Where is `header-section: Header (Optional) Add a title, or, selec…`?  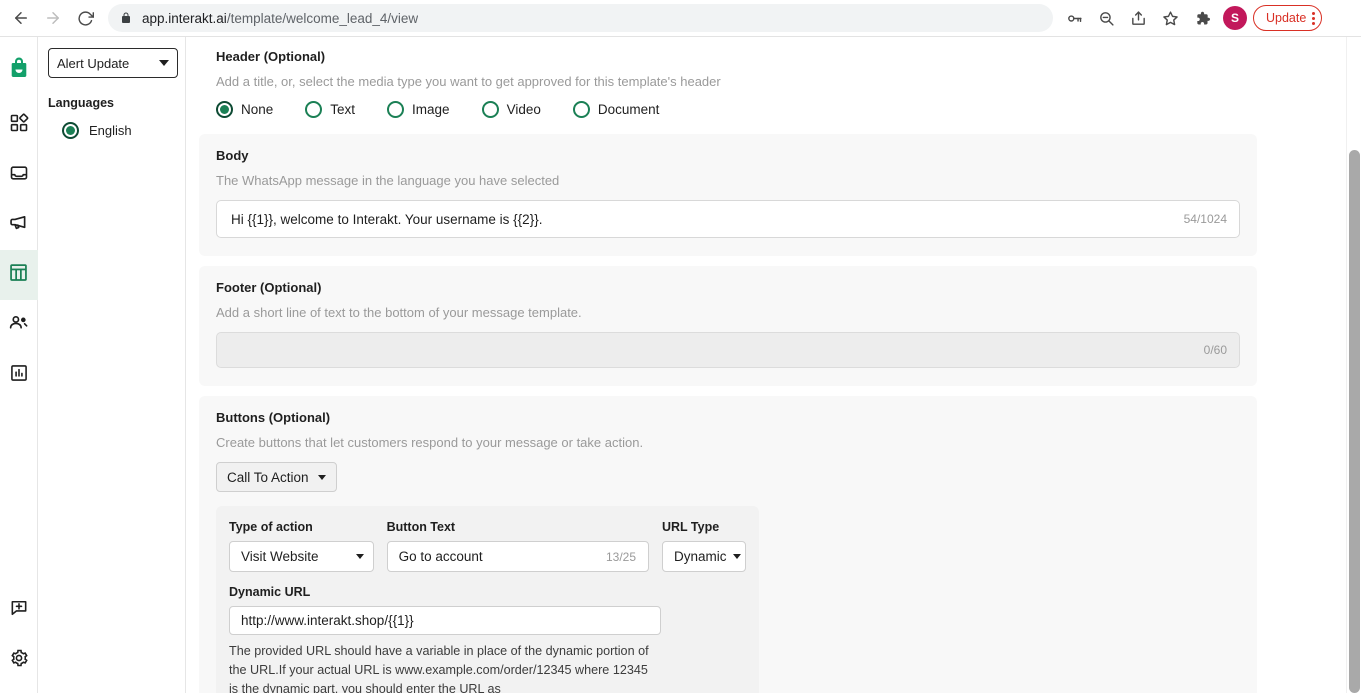 header-section: Header (Optional) Add a title, or, selec… is located at coordinates (728, 80).